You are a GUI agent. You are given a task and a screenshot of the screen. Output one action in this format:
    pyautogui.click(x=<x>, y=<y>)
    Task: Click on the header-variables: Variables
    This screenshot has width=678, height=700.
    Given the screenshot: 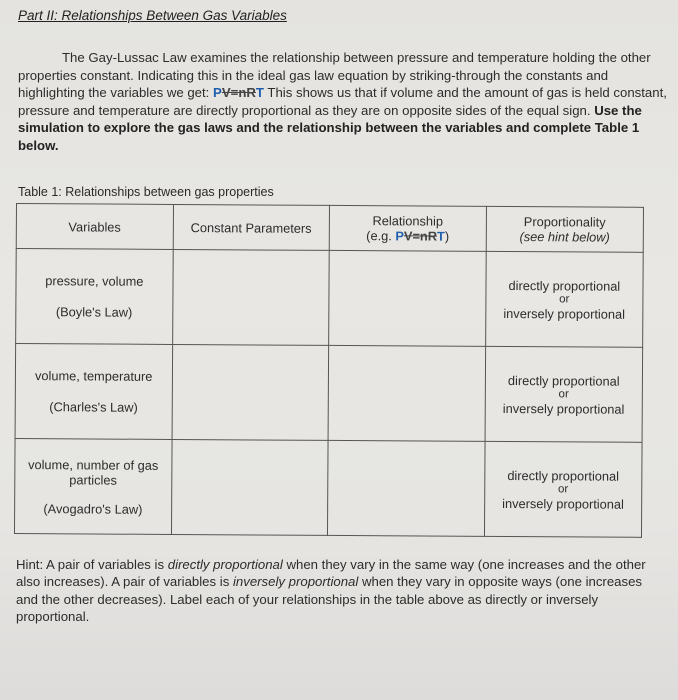 What is the action you would take?
    pyautogui.click(x=95, y=226)
    